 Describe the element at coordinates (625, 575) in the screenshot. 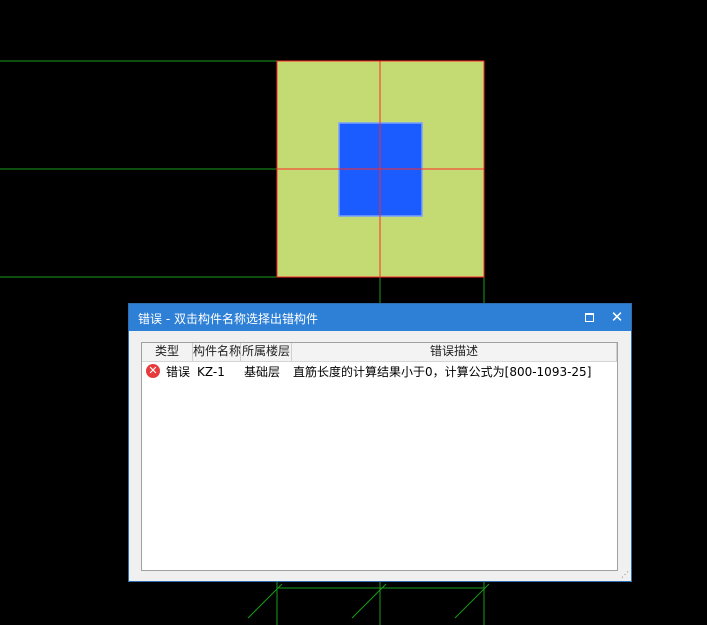

I see `resize-grip-icon: ⋰` at that location.